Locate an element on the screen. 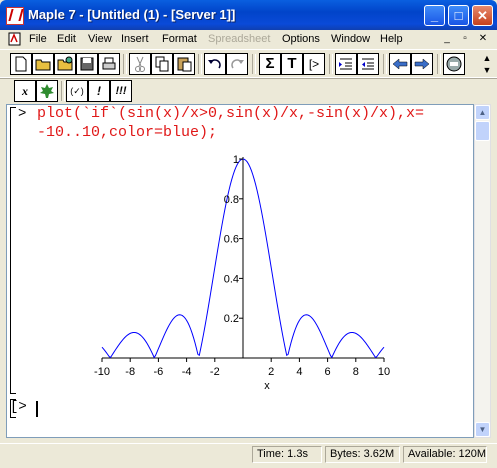  maximize-button: □ is located at coordinates (458, 15).